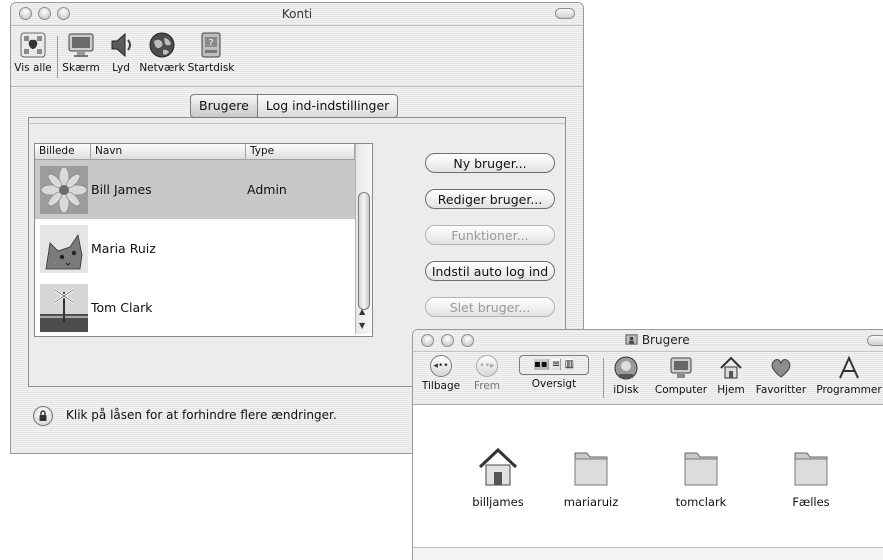  I want to click on back-button: ◂•• Tilbage, so click(441, 373).